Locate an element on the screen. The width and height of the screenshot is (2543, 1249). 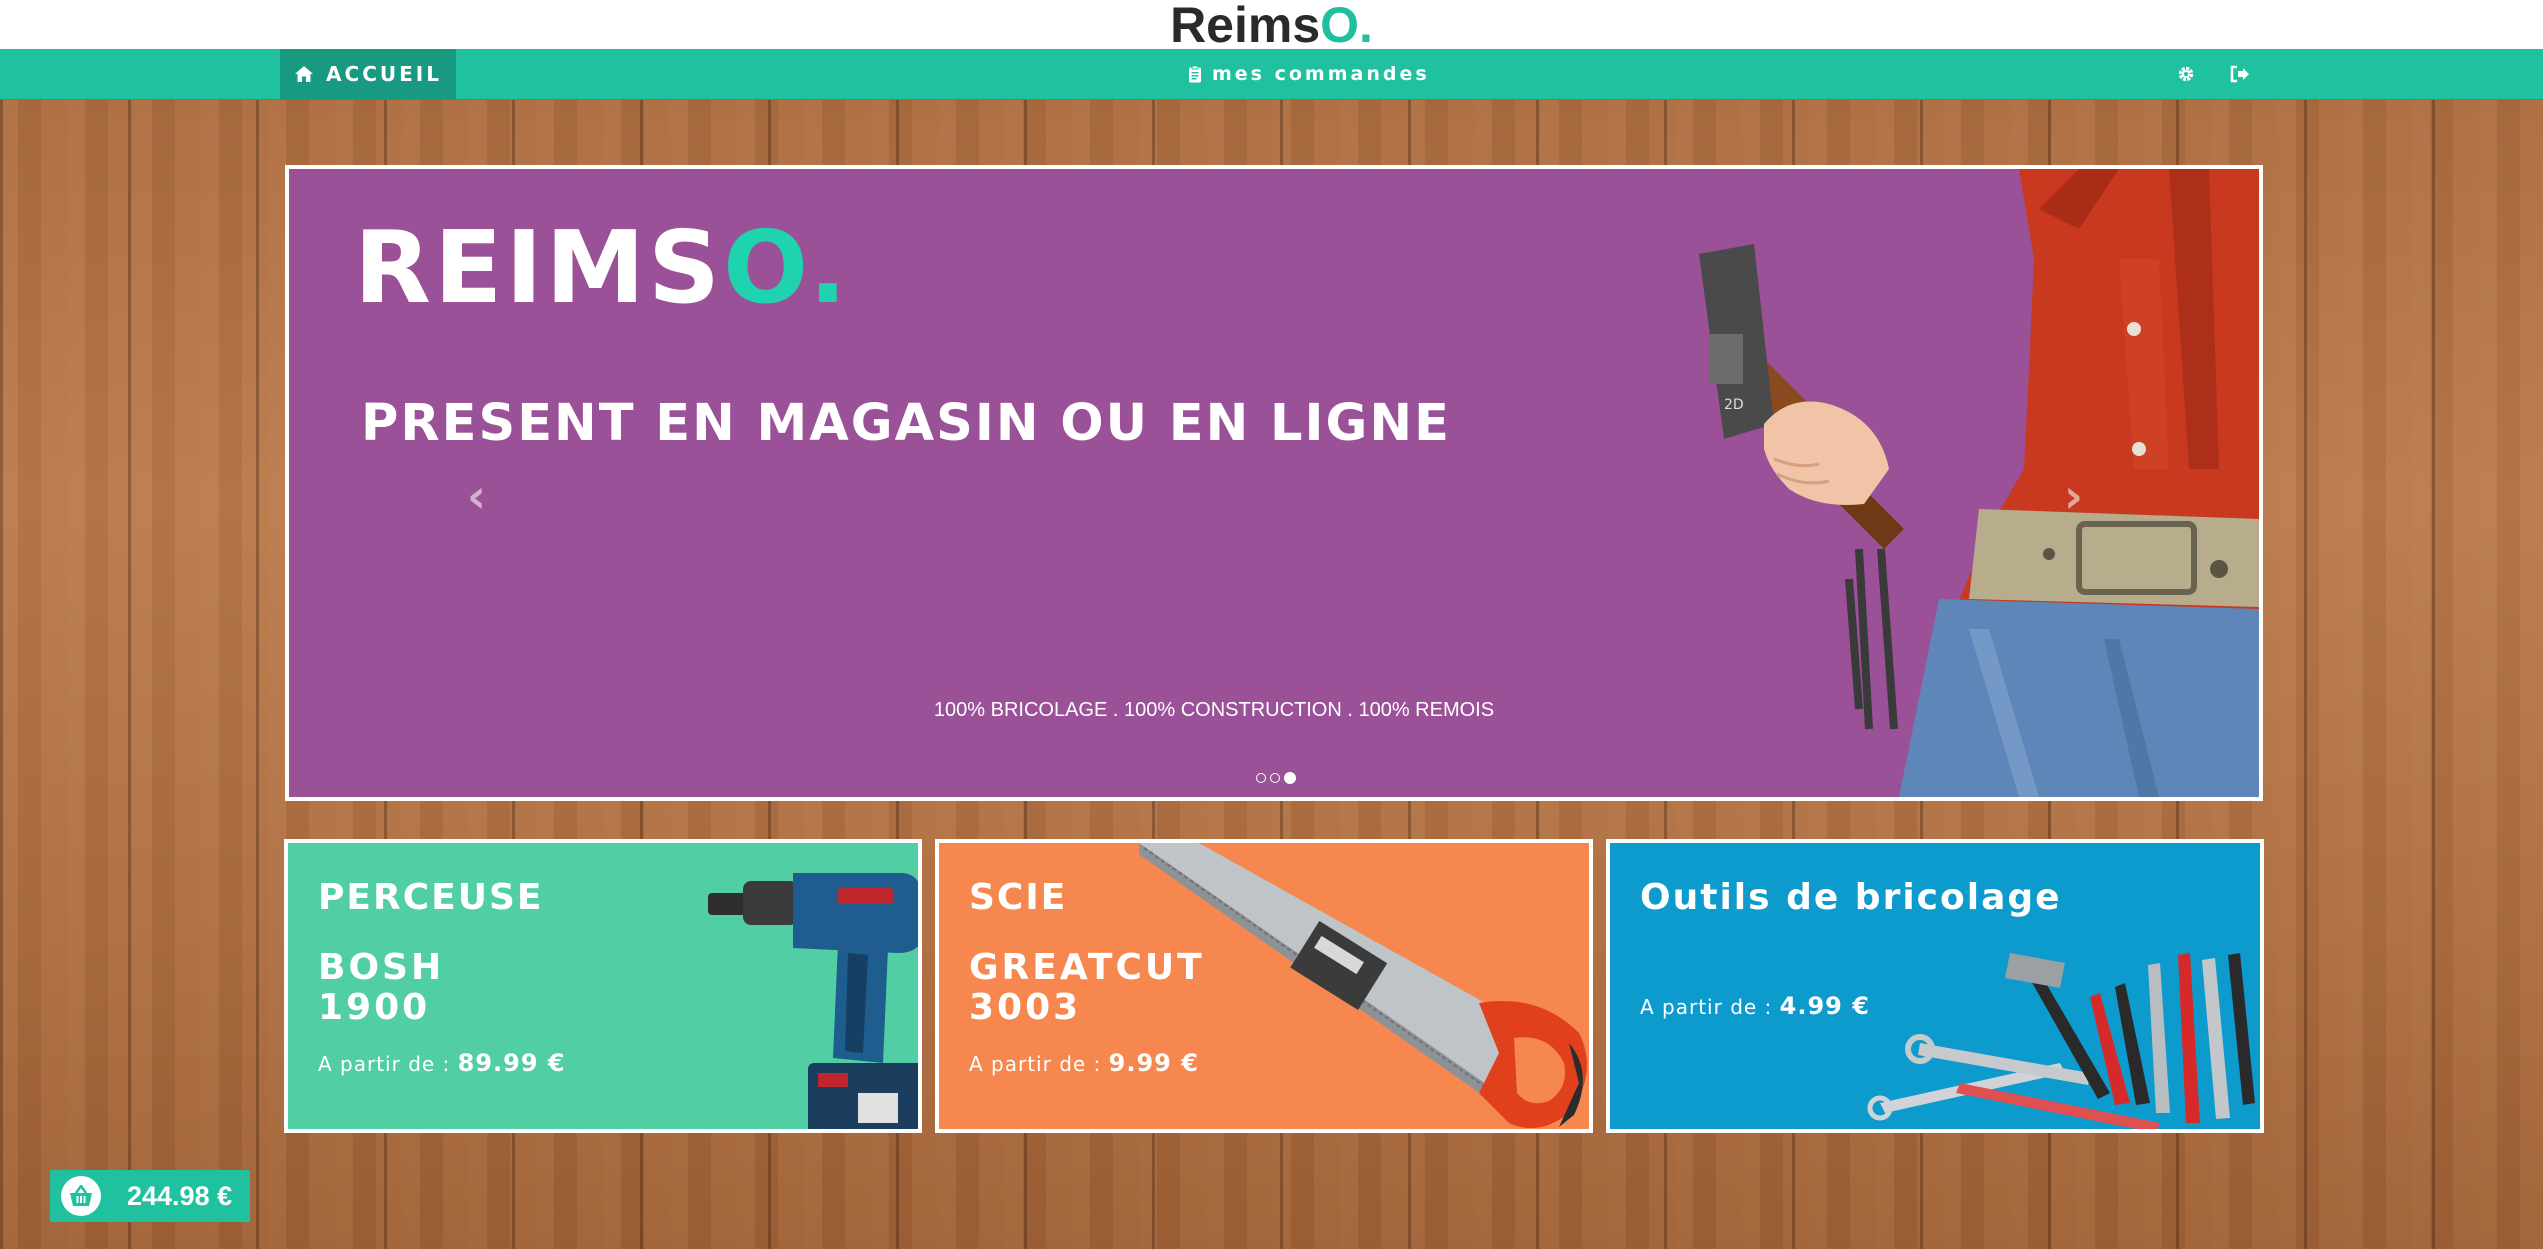
nav-orders-label: mes commandes is located at coordinates (1321, 74).